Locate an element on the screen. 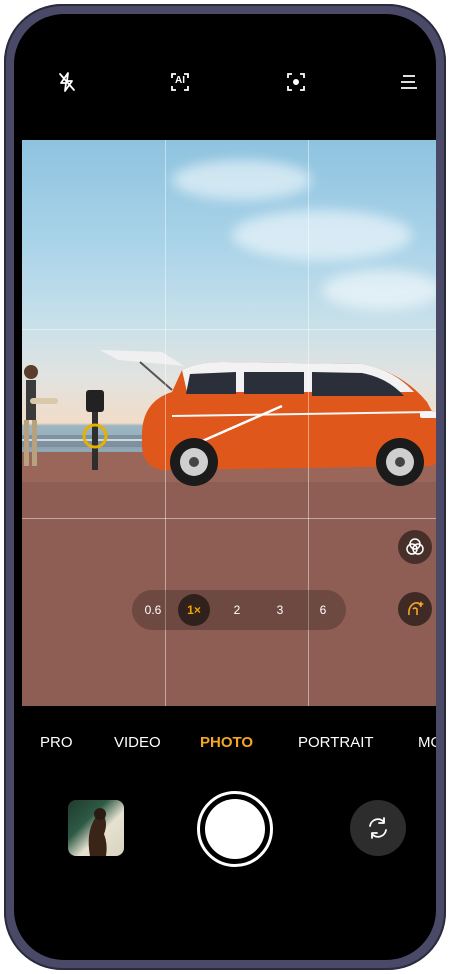  beauty-icon is located at coordinates (415, 609).